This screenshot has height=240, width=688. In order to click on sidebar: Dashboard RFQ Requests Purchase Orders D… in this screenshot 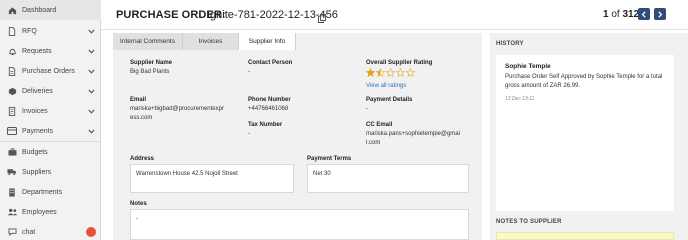, I will do `click(50, 120)`.